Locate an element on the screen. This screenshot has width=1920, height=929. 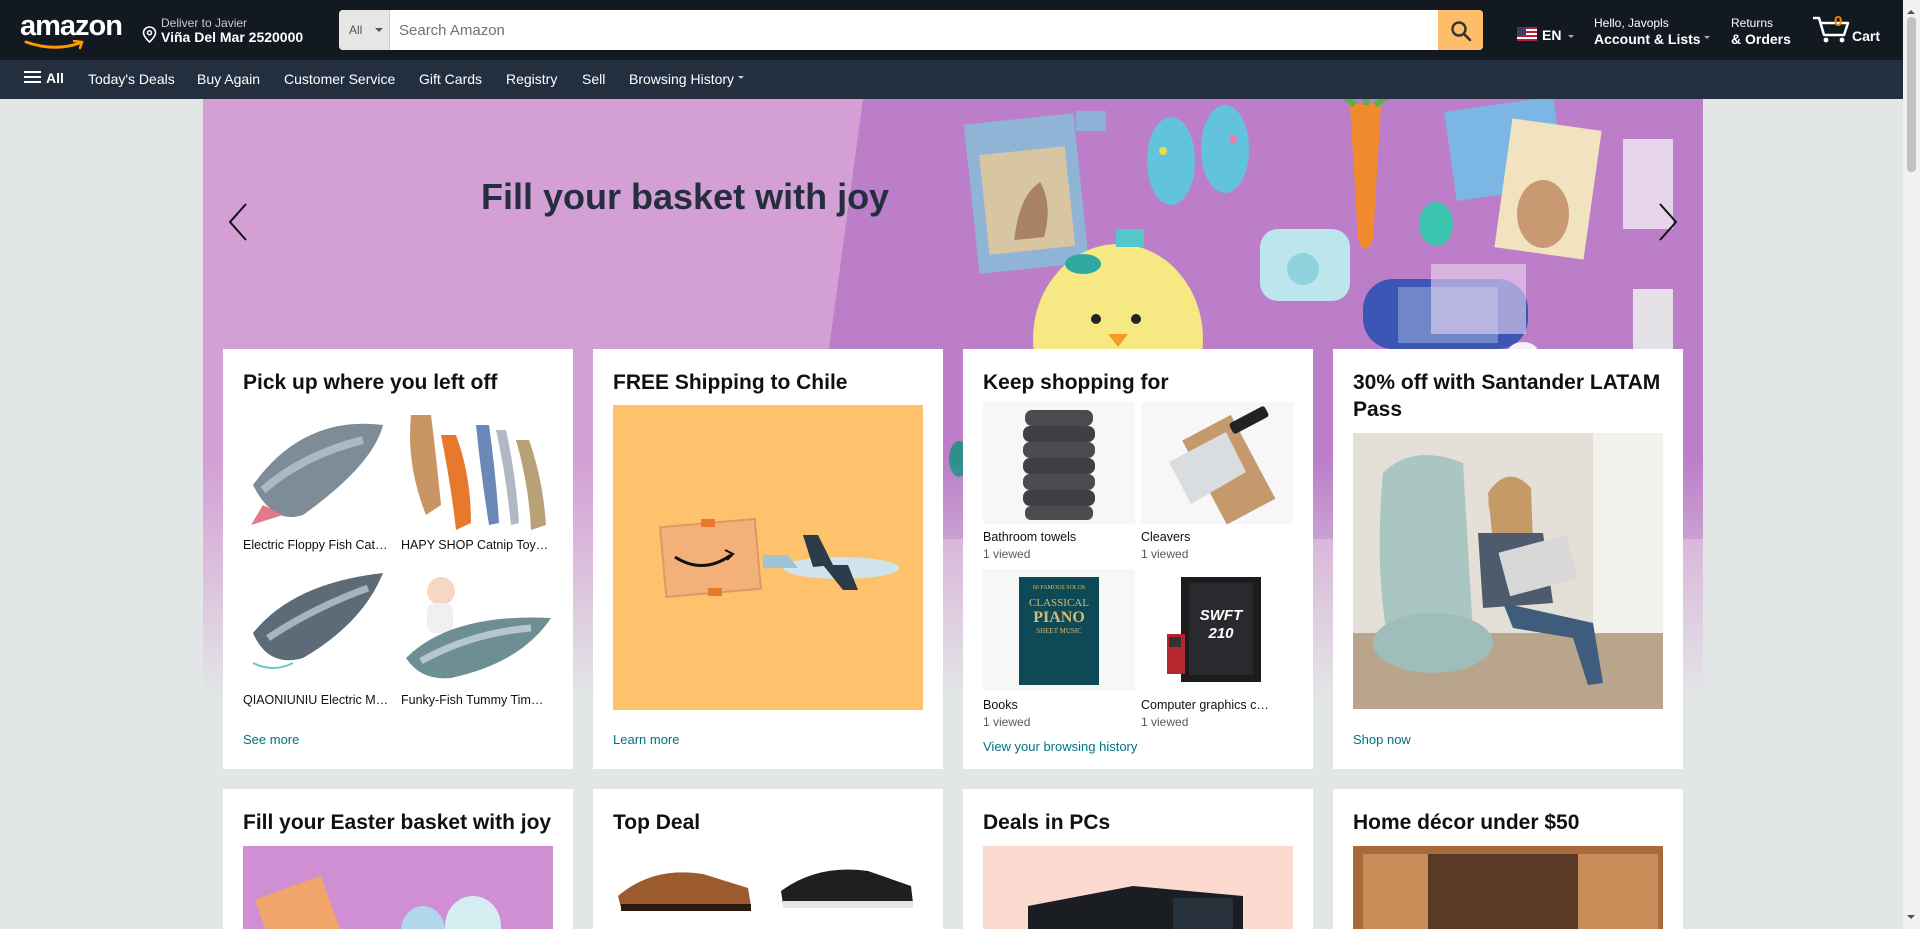
category-thumbnail: SWFT 210 is located at coordinates (1217, 630).